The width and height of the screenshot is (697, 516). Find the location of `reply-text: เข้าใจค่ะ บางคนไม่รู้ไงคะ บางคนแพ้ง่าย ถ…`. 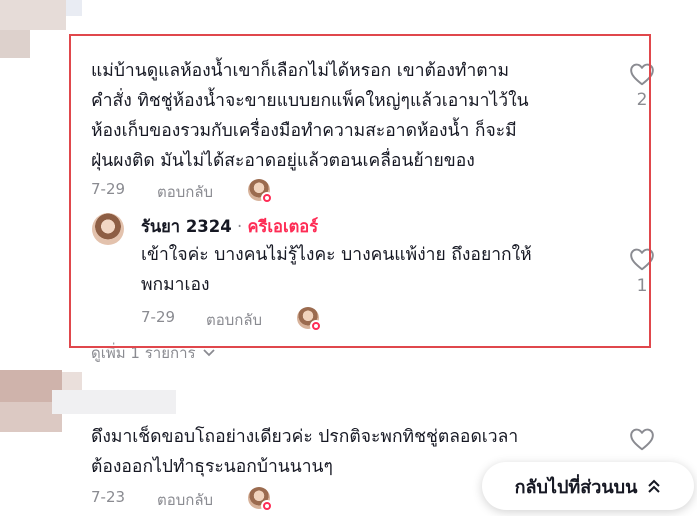

reply-text: เข้าใจค่ะ บางคนไม่รู้ไงคะ บางคนแพ้ง่าย ถ… is located at coordinates (376, 270).